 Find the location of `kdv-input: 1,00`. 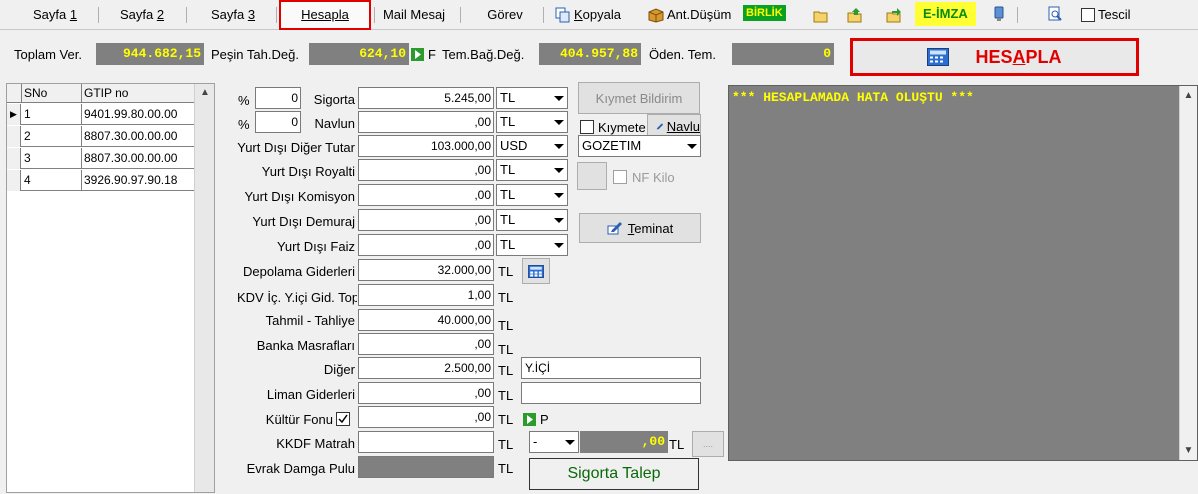

kdv-input: 1,00 is located at coordinates (426, 295).